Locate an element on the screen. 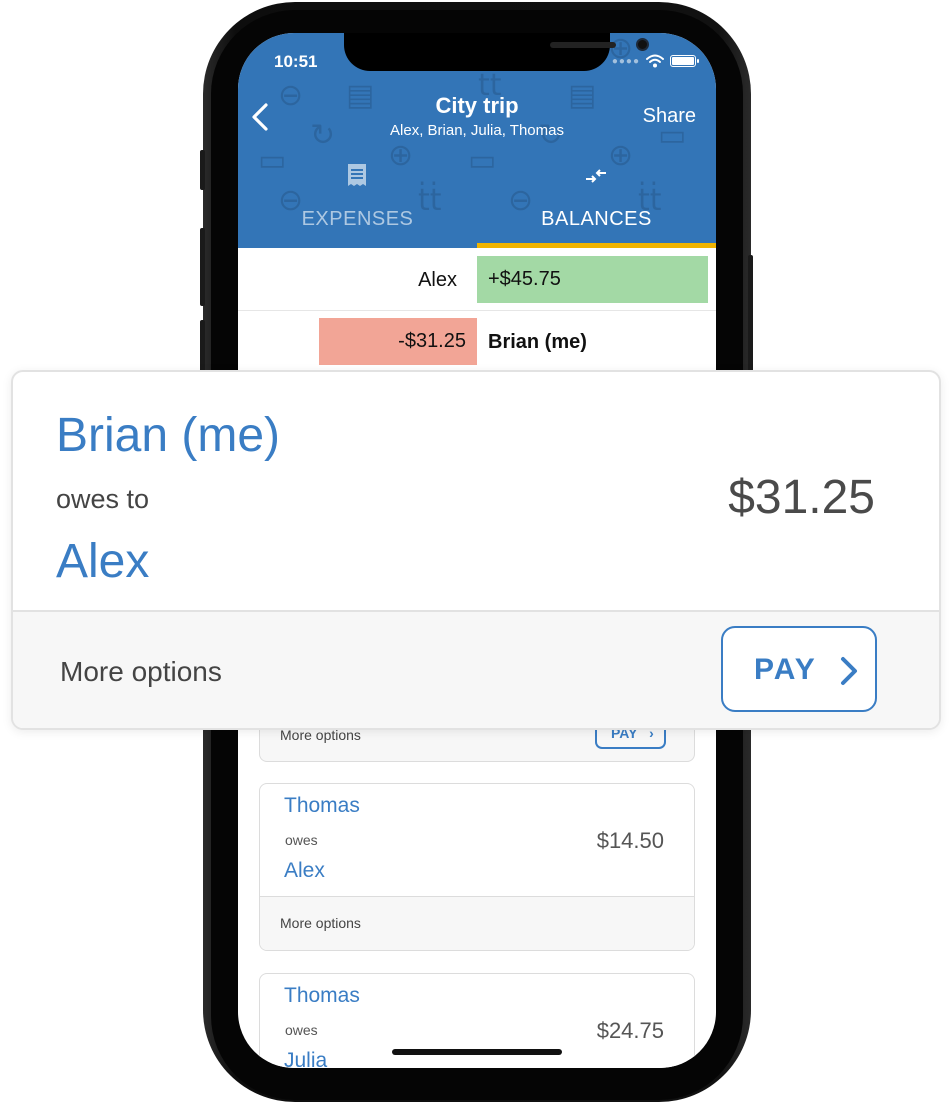 The image size is (952, 1102). balance-row-brian: -$31.25 Brian (me) is located at coordinates (477, 342).